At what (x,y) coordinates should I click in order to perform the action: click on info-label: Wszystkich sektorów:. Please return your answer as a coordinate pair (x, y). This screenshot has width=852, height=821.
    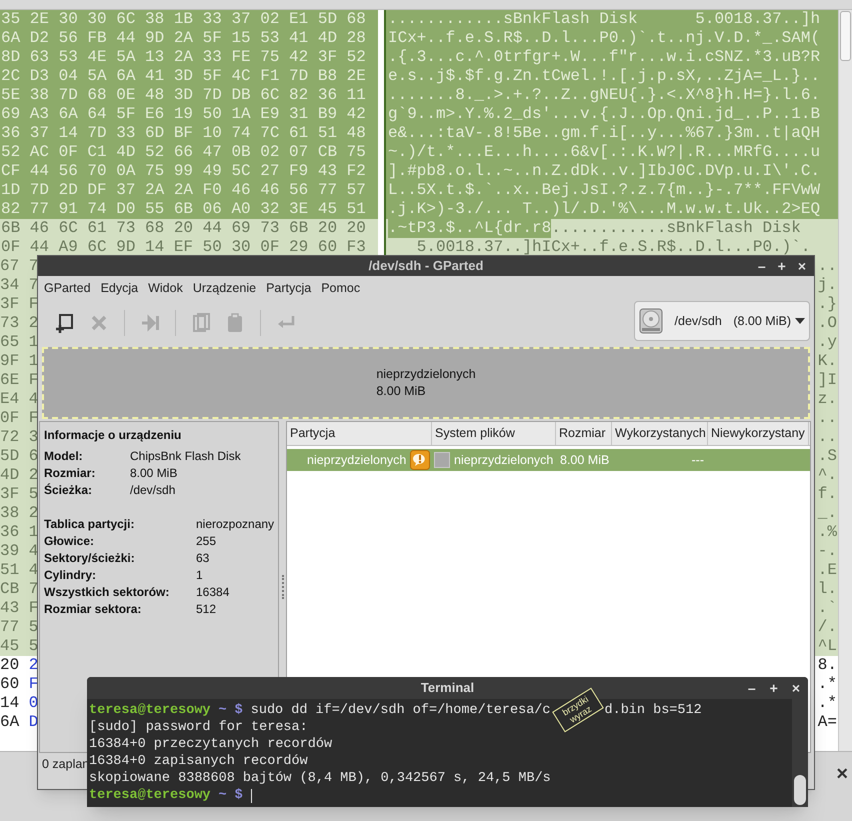
    Looking at the image, I should click on (107, 592).